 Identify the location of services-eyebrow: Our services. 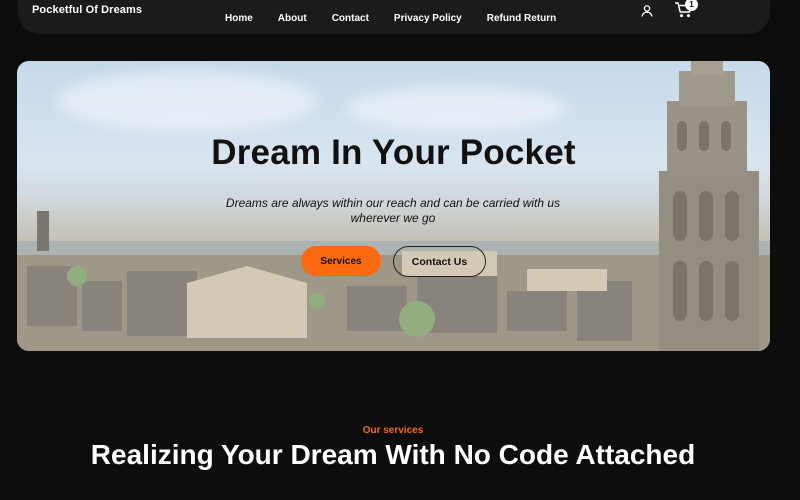
(393, 430).